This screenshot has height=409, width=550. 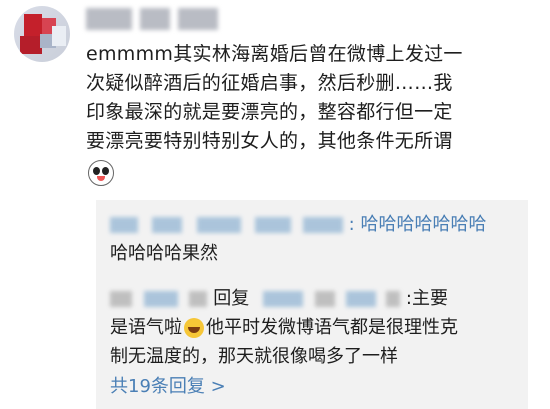 I want to click on username, so click(x=161, y=19).